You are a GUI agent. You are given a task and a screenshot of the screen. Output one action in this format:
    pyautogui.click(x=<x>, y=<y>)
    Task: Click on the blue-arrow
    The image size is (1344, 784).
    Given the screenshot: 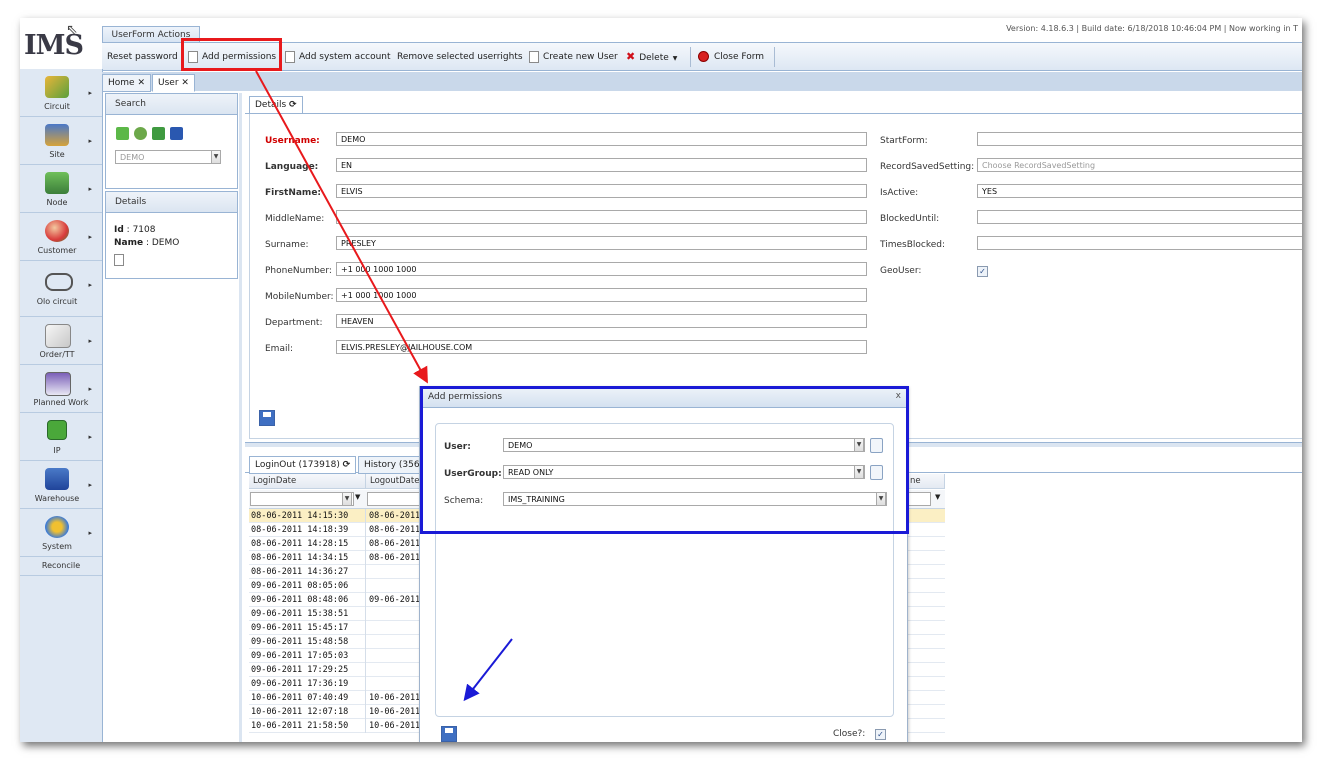 What is the action you would take?
    pyautogui.click(x=488, y=670)
    